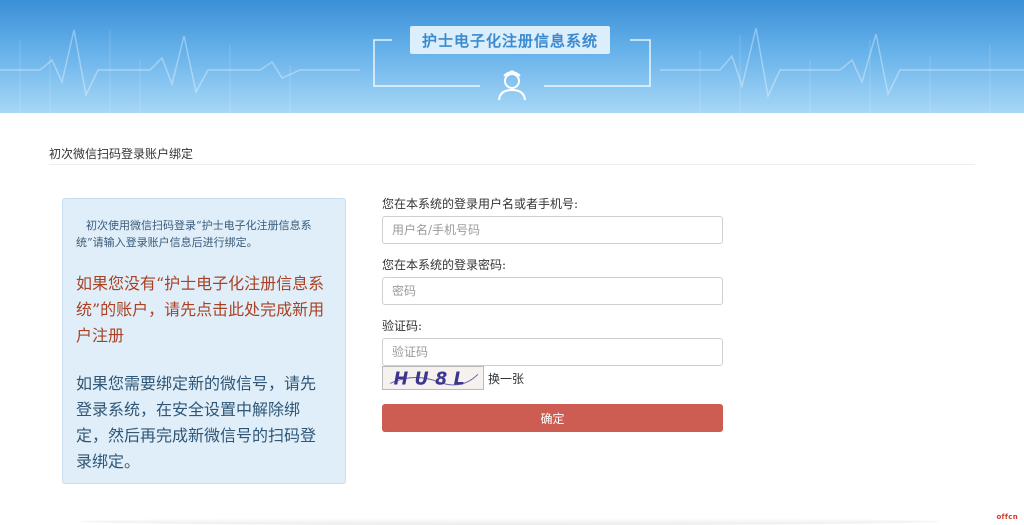 Image resolution: width=1024 pixels, height=525 pixels. What do you see at coordinates (552, 230) in the screenshot?
I see `username-input` at bounding box center [552, 230].